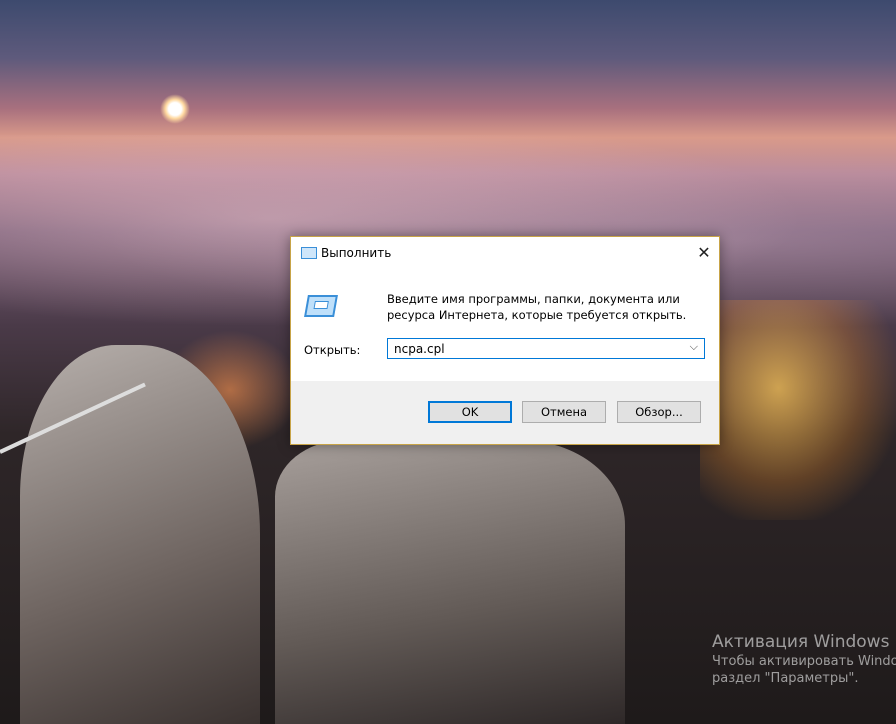  What do you see at coordinates (419, 349) in the screenshot?
I see `open-input: ncpa.cpl` at bounding box center [419, 349].